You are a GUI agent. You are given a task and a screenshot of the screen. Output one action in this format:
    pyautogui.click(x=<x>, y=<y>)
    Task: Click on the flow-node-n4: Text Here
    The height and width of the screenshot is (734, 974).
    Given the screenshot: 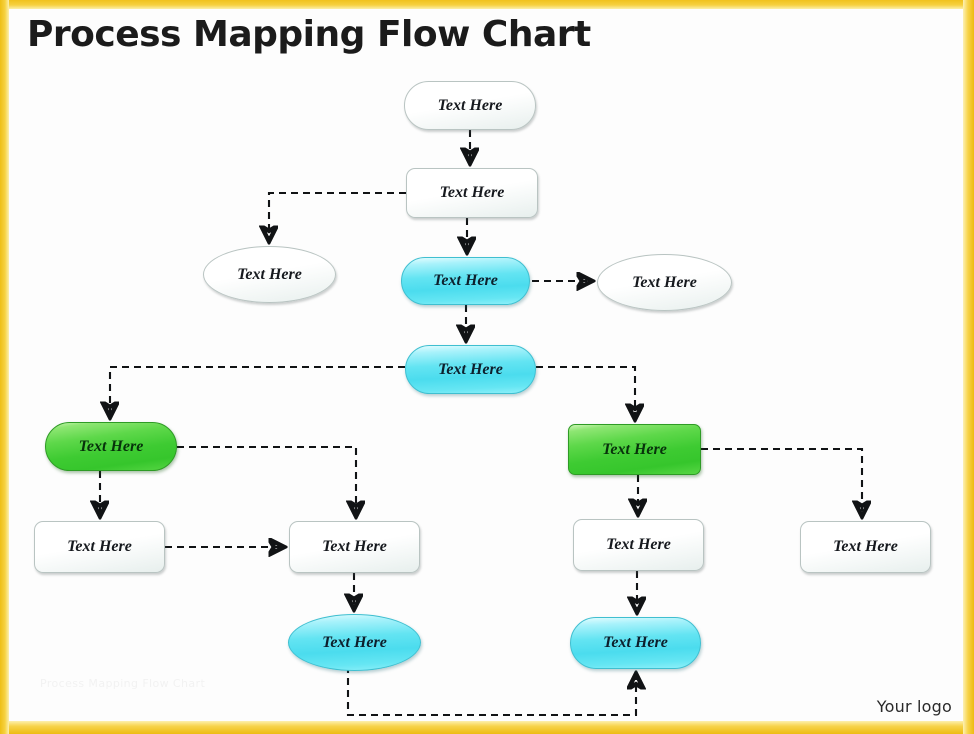 What is the action you would take?
    pyautogui.click(x=465, y=281)
    